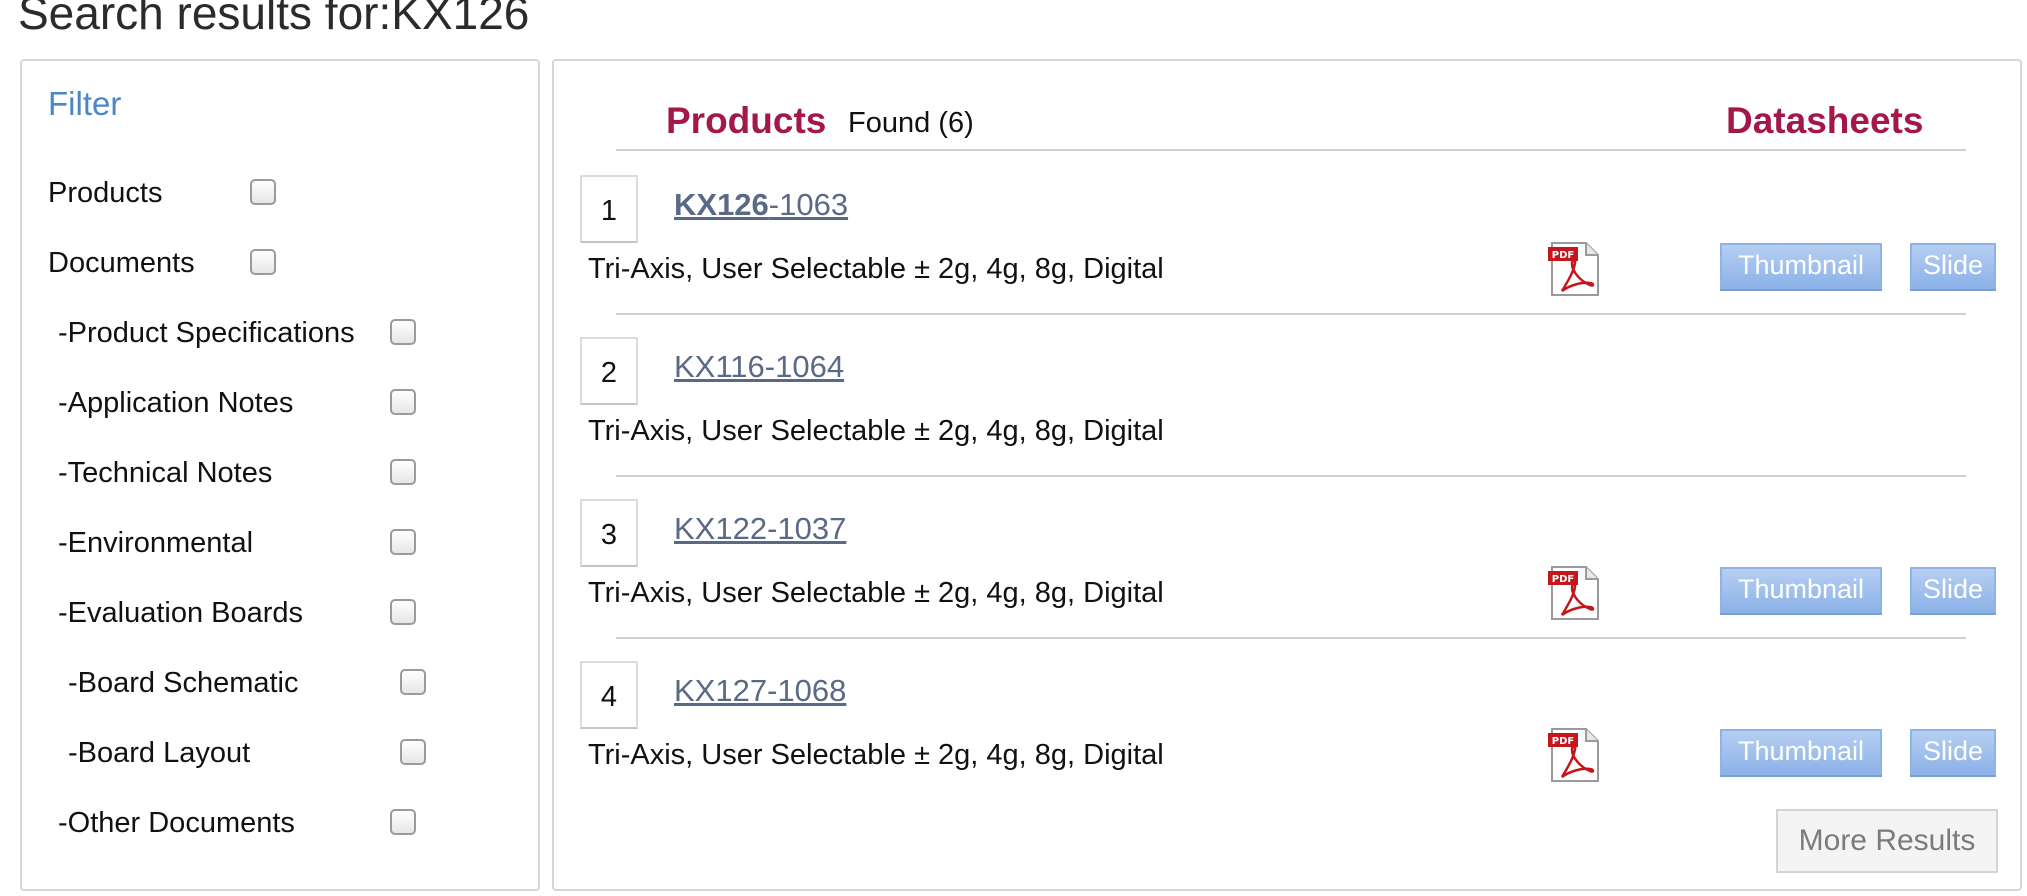 The height and width of the screenshot is (896, 2027). Describe the element at coordinates (181, 613) in the screenshot. I see `filter-label: -Evaluation Boards` at that location.